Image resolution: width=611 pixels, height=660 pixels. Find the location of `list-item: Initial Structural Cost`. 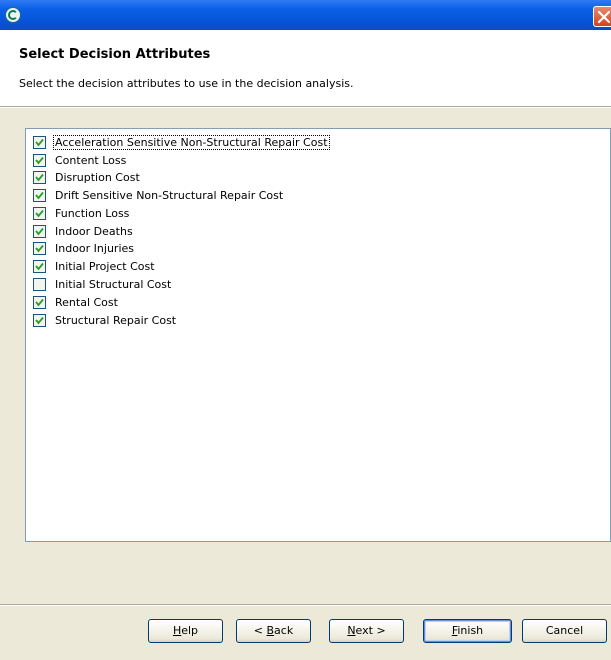

list-item: Initial Structural Cost is located at coordinates (318, 284).